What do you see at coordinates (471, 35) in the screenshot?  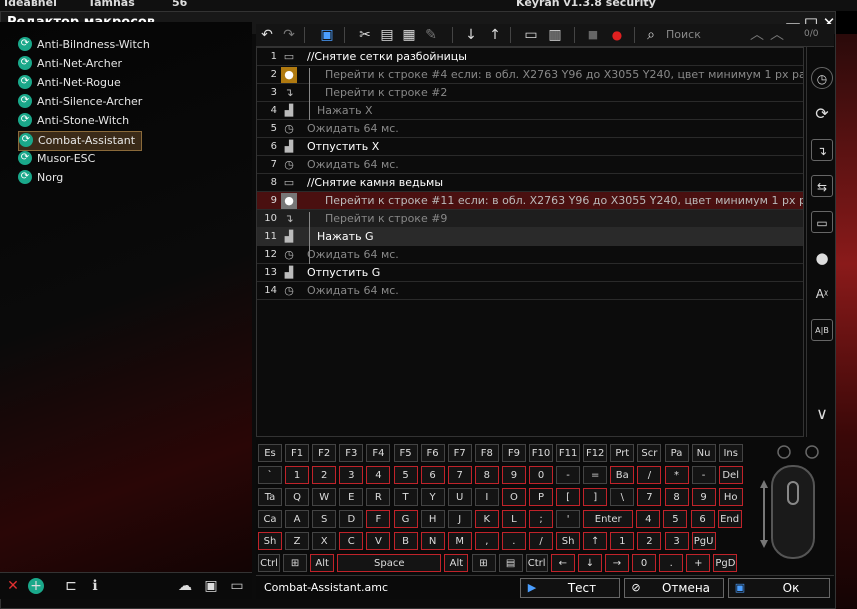 I see `move-down-icon: ↓` at bounding box center [471, 35].